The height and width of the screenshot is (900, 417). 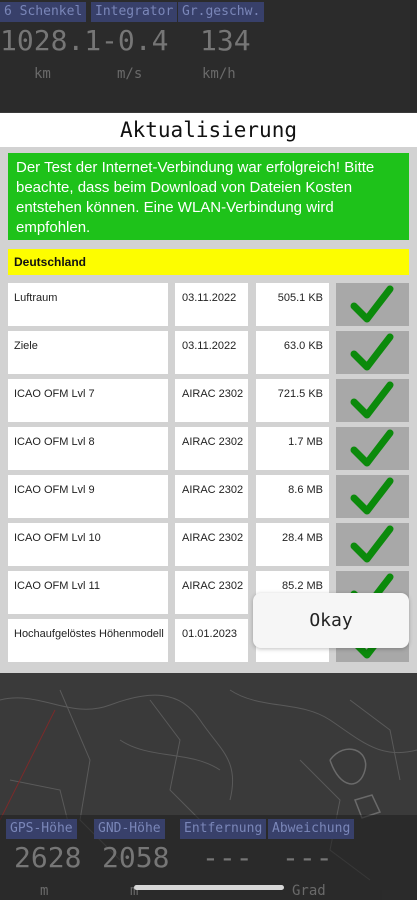 I want to click on item-name: Ziele, so click(x=88, y=352).